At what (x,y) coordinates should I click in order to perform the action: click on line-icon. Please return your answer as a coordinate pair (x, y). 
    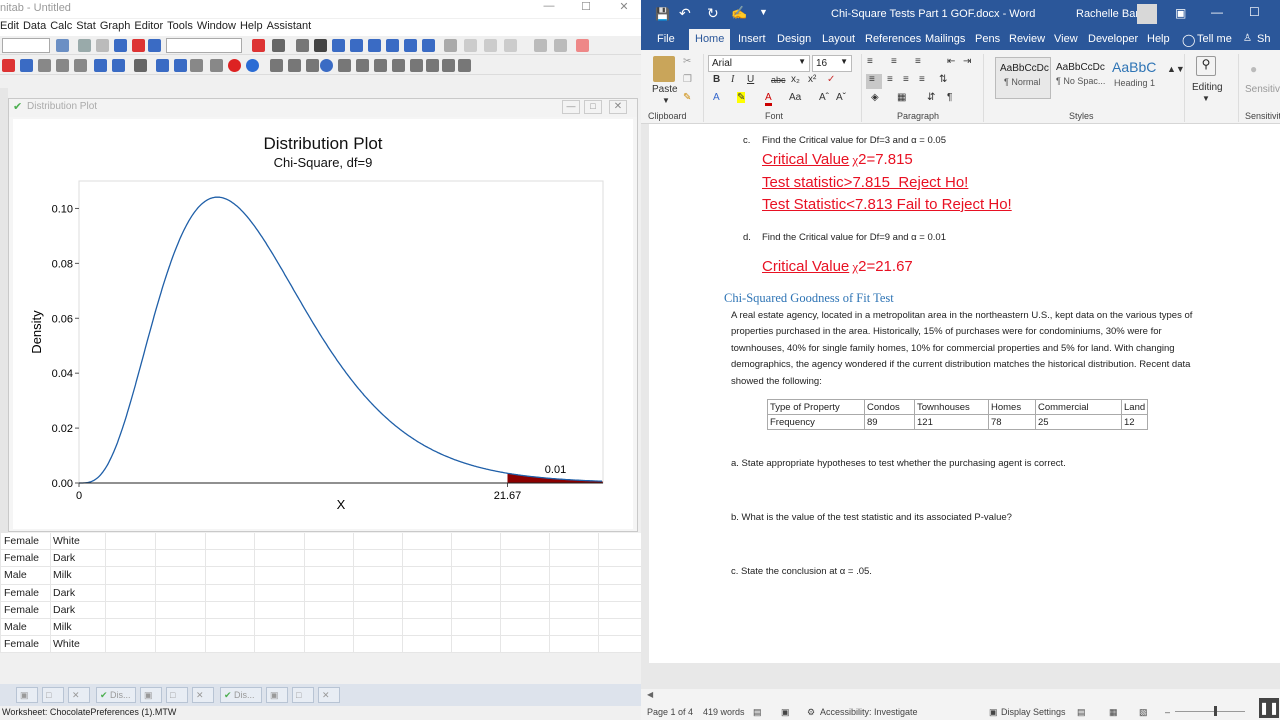
    Looking at the image, I should click on (374, 45).